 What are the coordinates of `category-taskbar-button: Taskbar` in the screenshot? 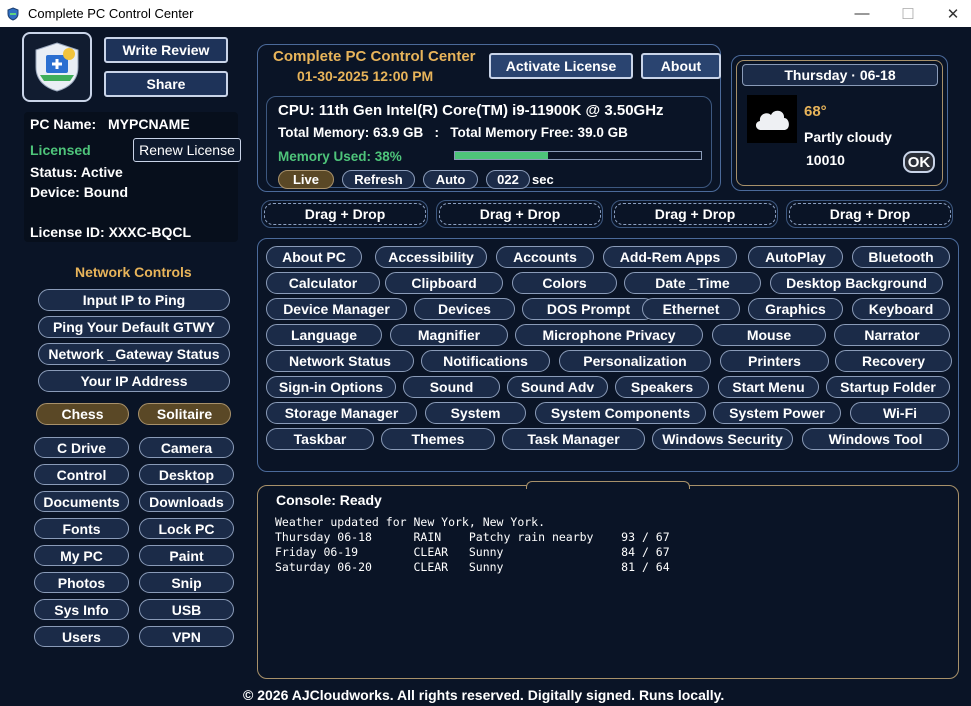 It's located at (320, 439).